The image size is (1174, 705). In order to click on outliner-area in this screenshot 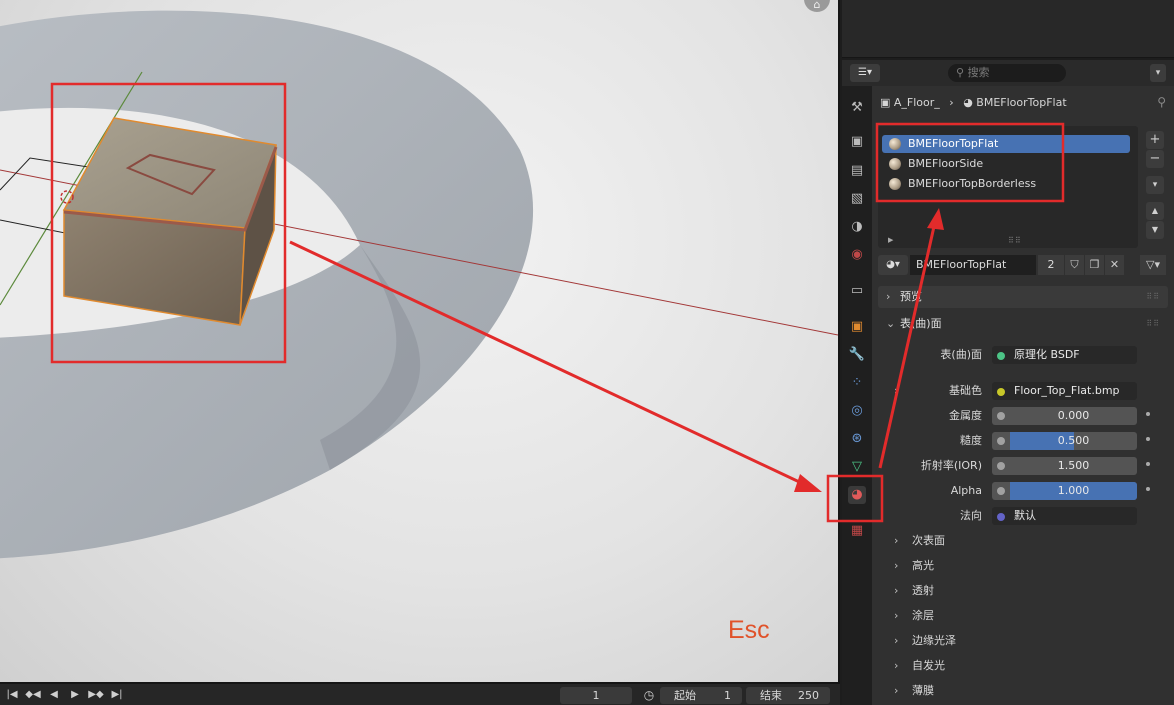, I will do `click(1008, 29)`.